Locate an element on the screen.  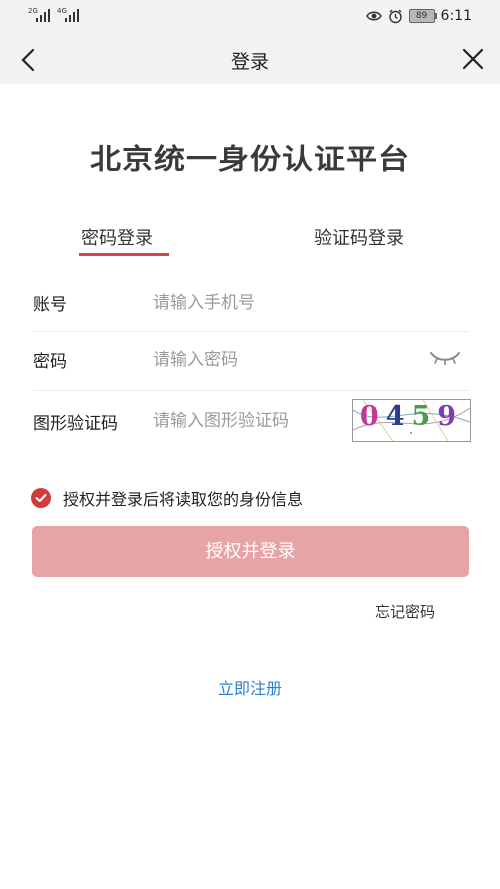
divider is located at coordinates (251, 390).